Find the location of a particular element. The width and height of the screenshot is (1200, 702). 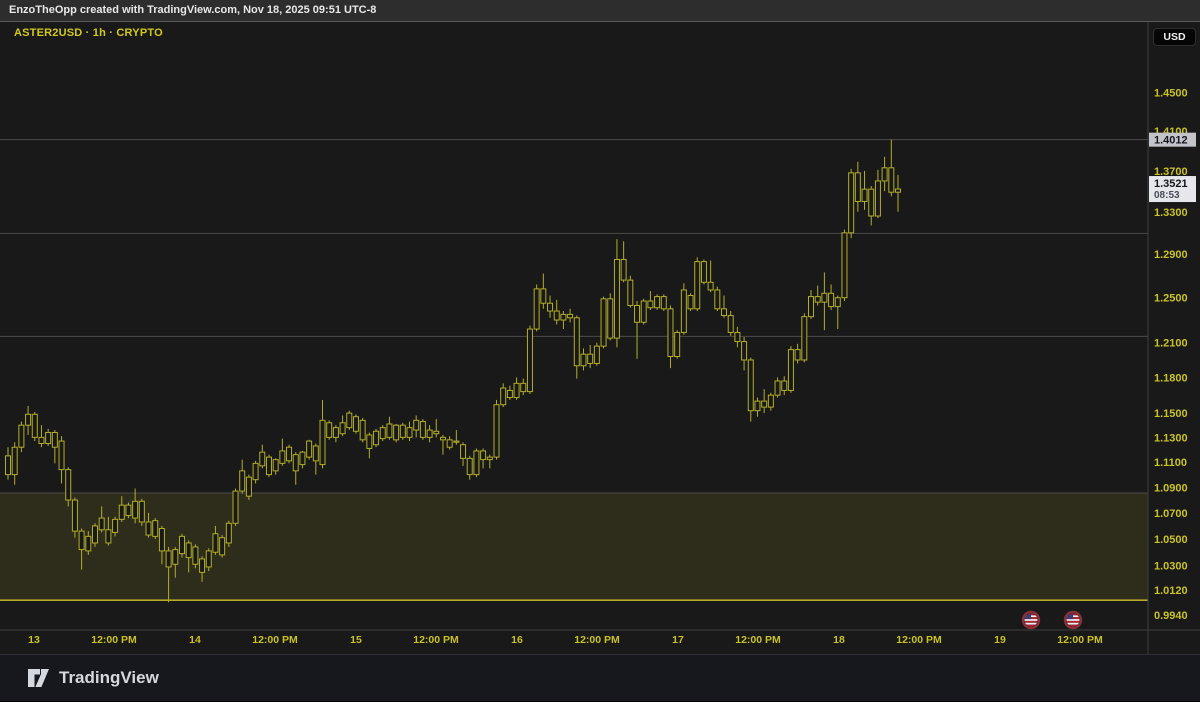

price-tick-label: 1.0120 is located at coordinates (1171, 591).